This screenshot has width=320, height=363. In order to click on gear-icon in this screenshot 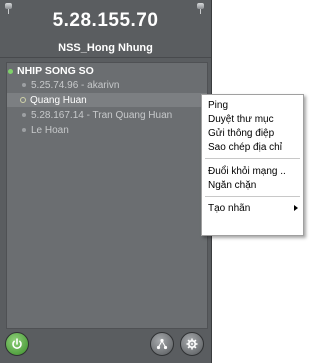, I will do `click(192, 344)`.